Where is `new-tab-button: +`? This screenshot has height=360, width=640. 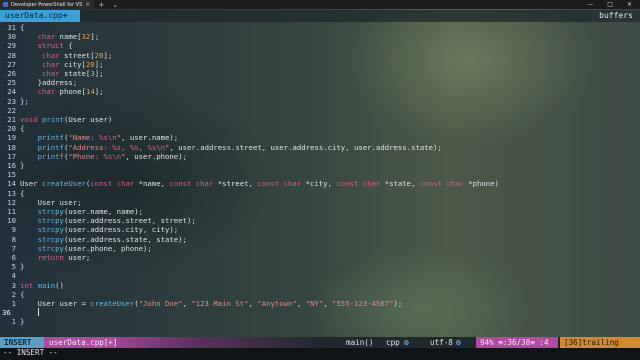 new-tab-button: + is located at coordinates (101, 5).